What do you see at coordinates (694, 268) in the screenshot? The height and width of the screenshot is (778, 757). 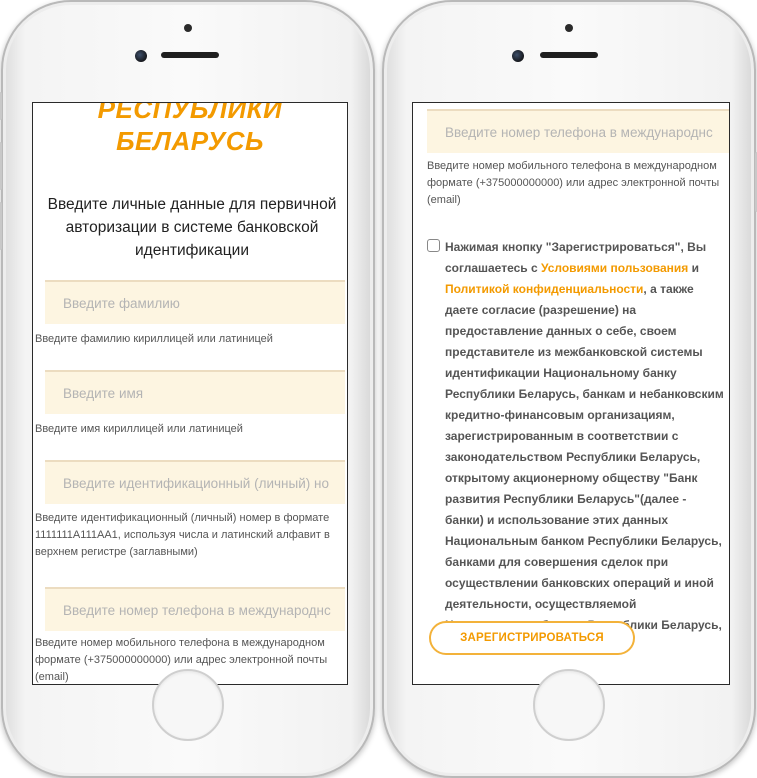 I see `consent-text-and: и` at bounding box center [694, 268].